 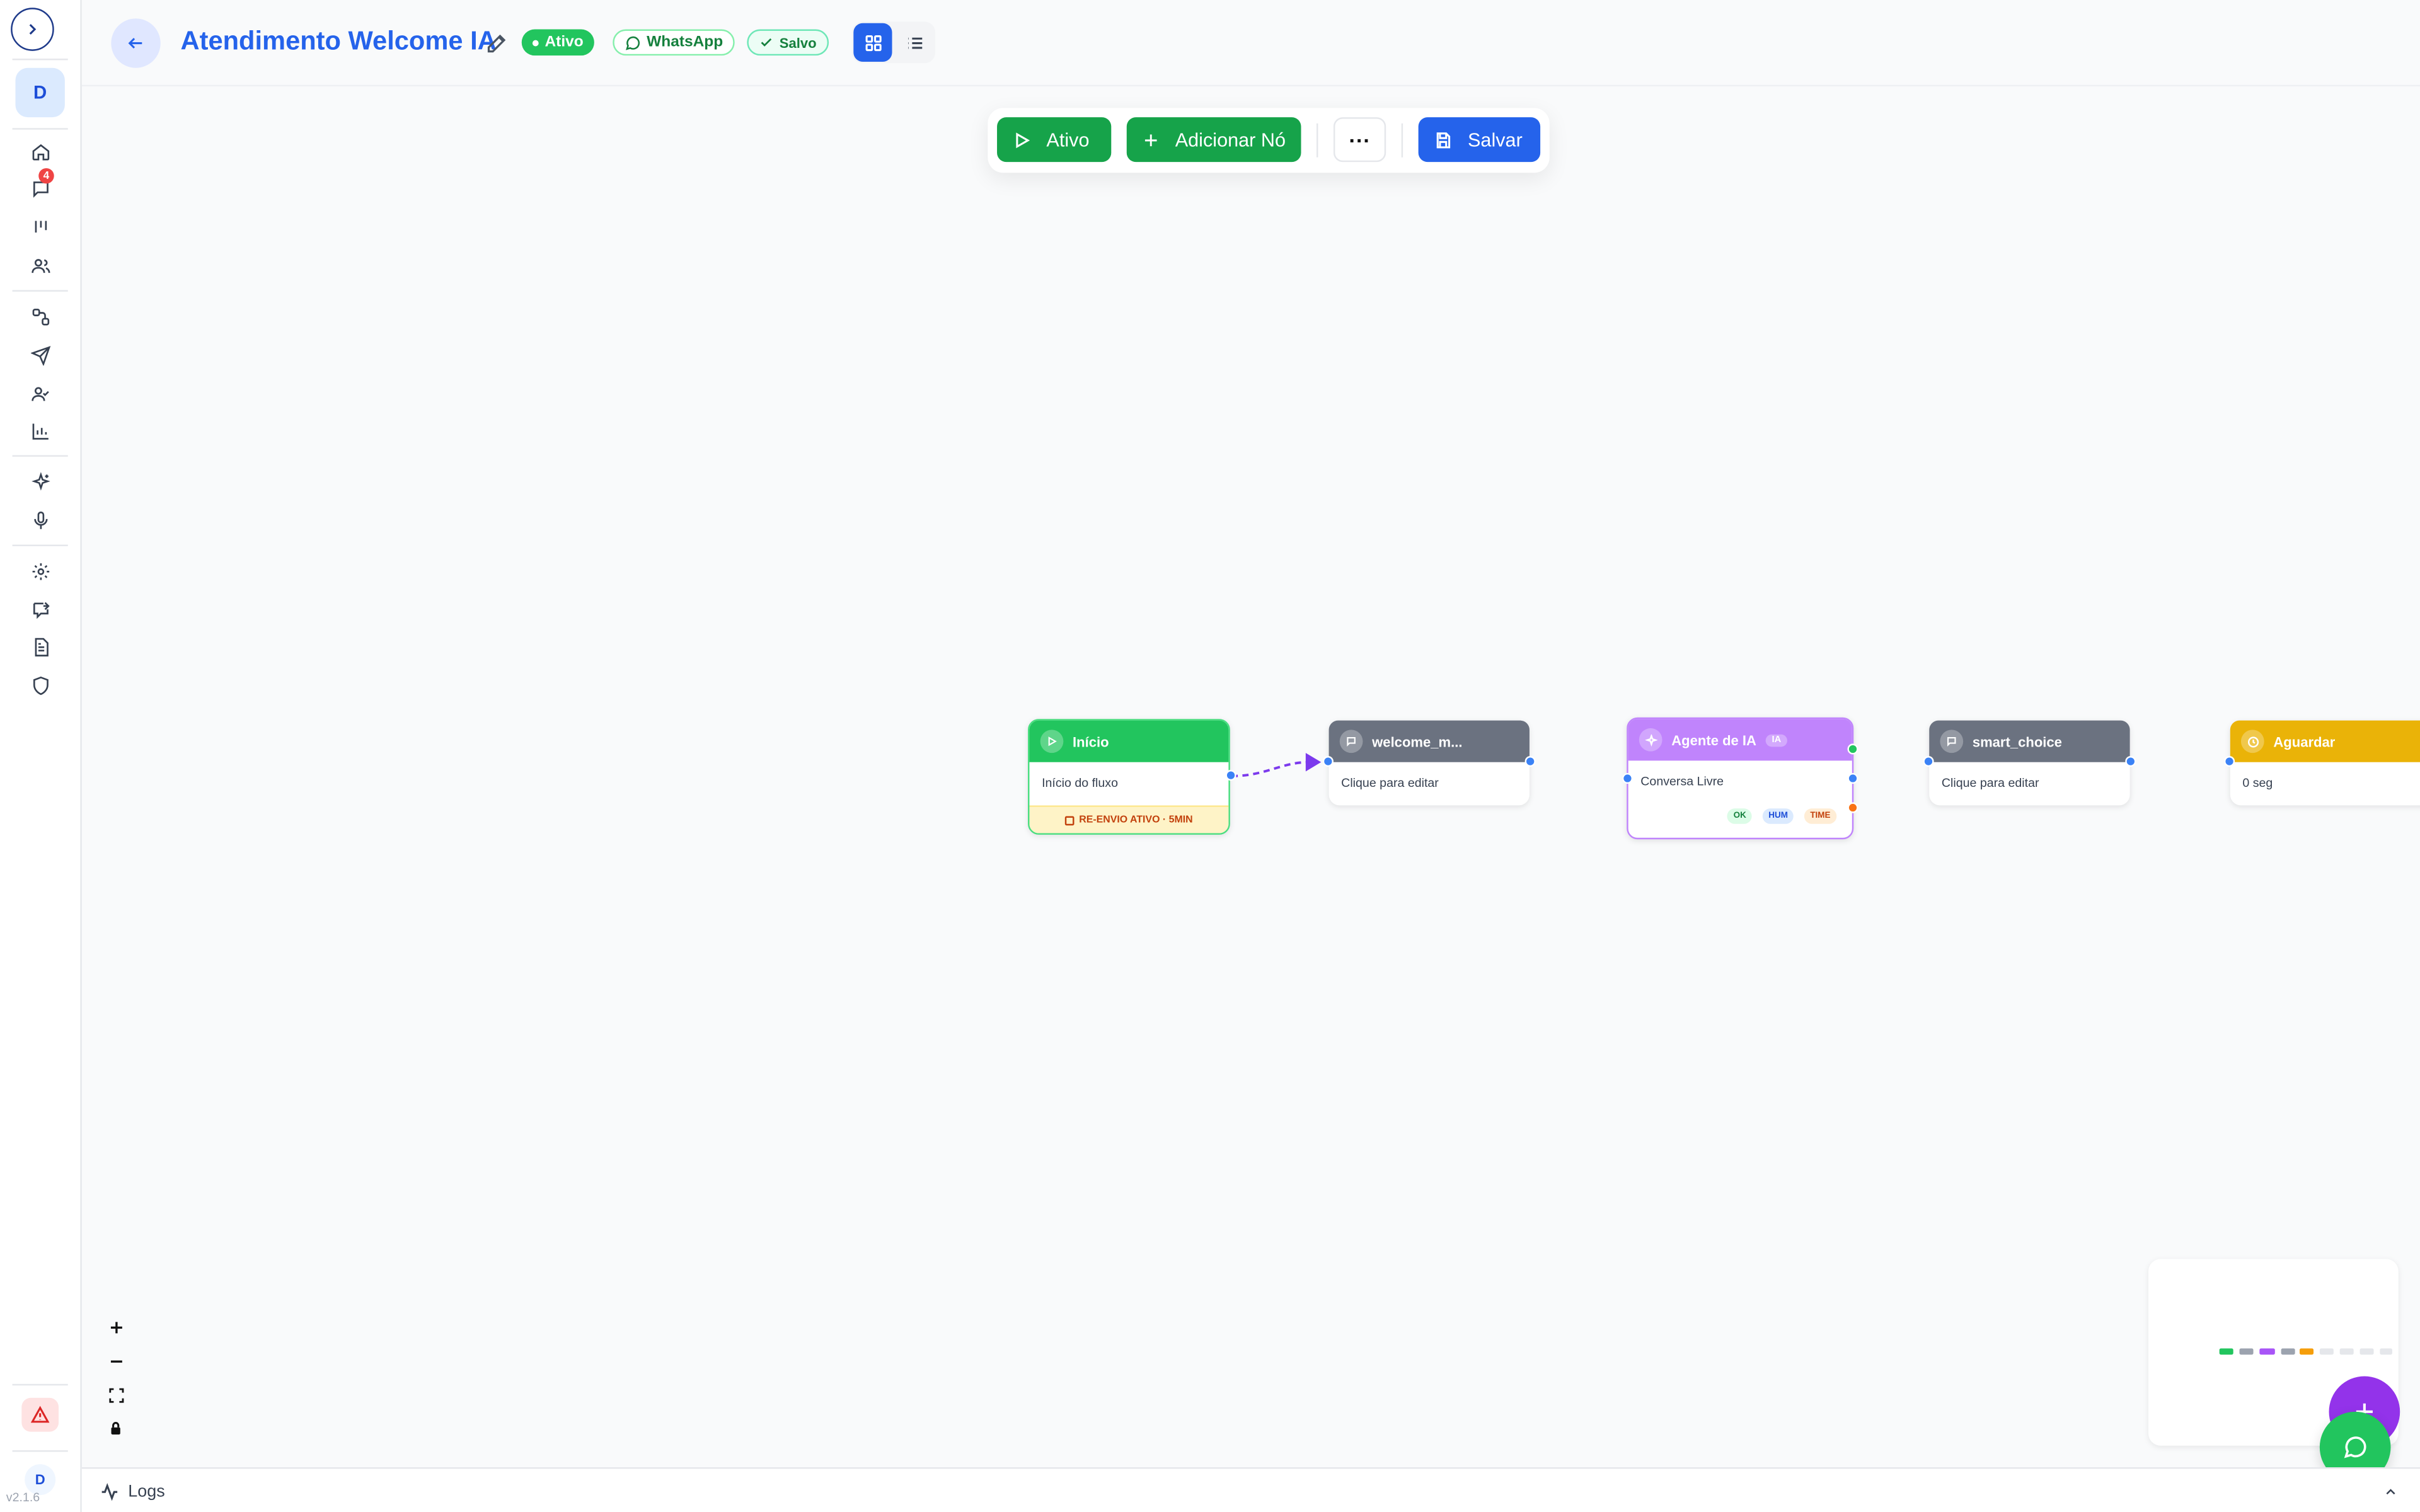 I want to click on save-button: Salvar, so click(x=1479, y=140).